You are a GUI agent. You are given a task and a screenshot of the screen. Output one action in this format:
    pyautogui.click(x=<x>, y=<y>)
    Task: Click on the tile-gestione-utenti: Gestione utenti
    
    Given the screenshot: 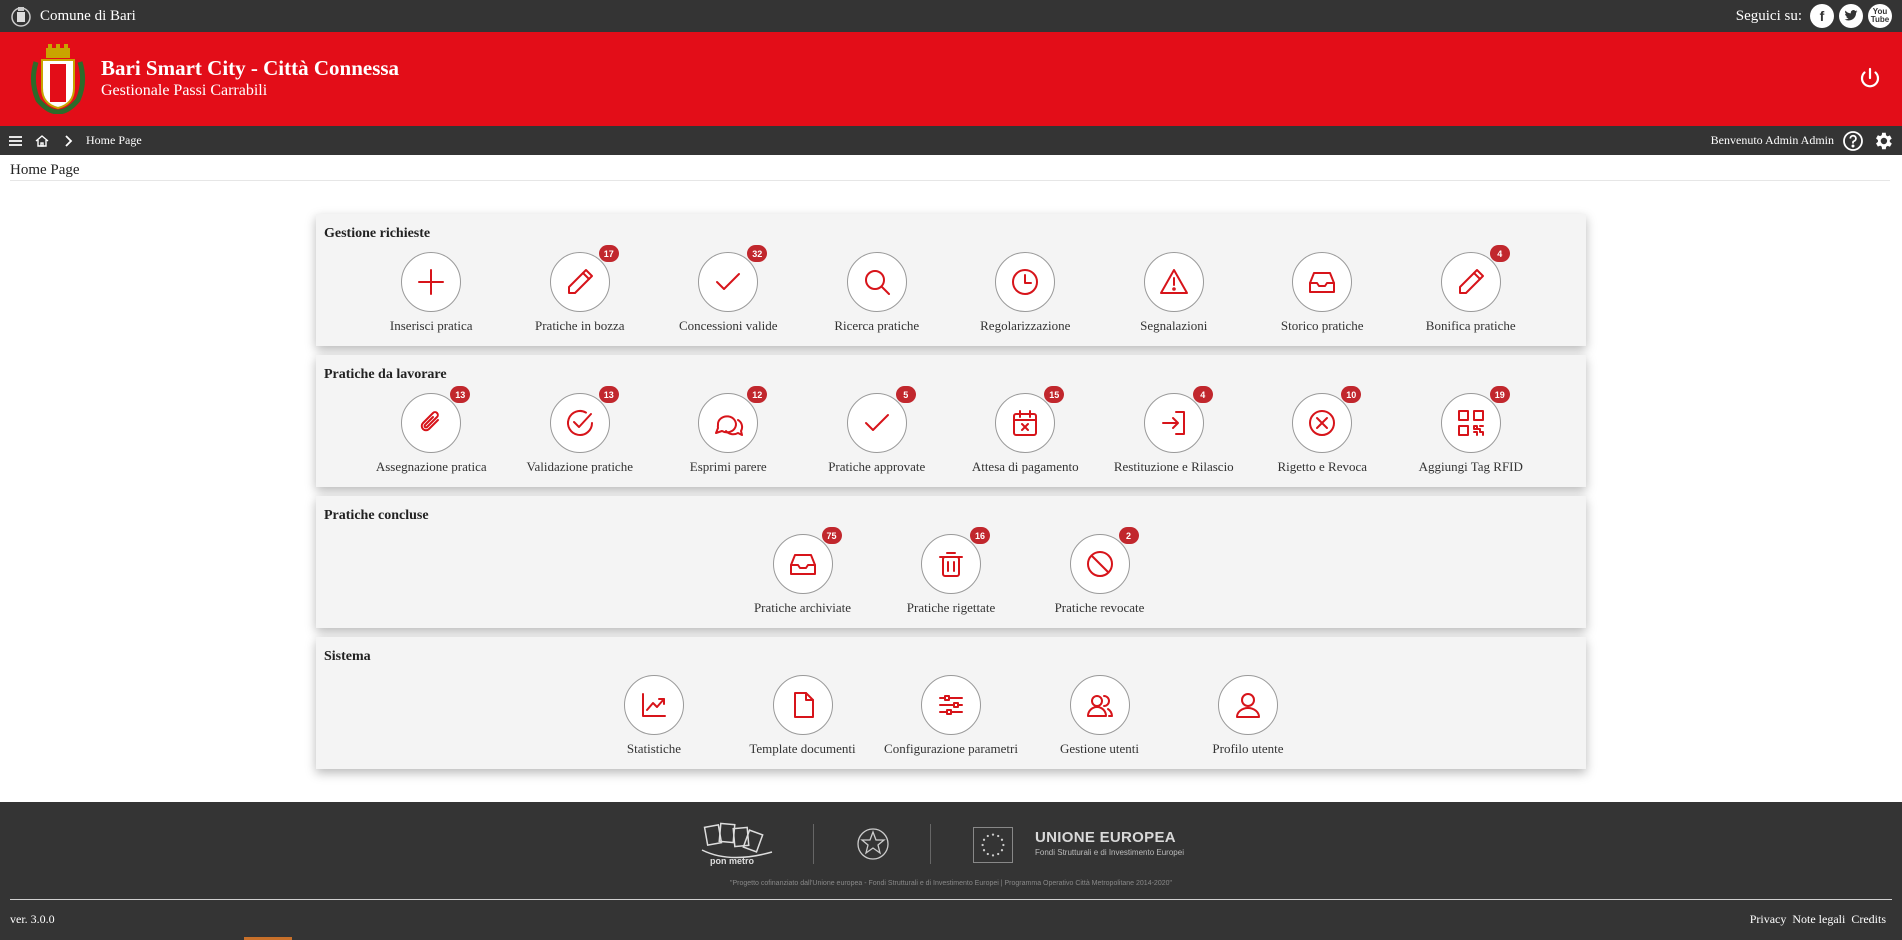 What is the action you would take?
    pyautogui.click(x=1099, y=716)
    